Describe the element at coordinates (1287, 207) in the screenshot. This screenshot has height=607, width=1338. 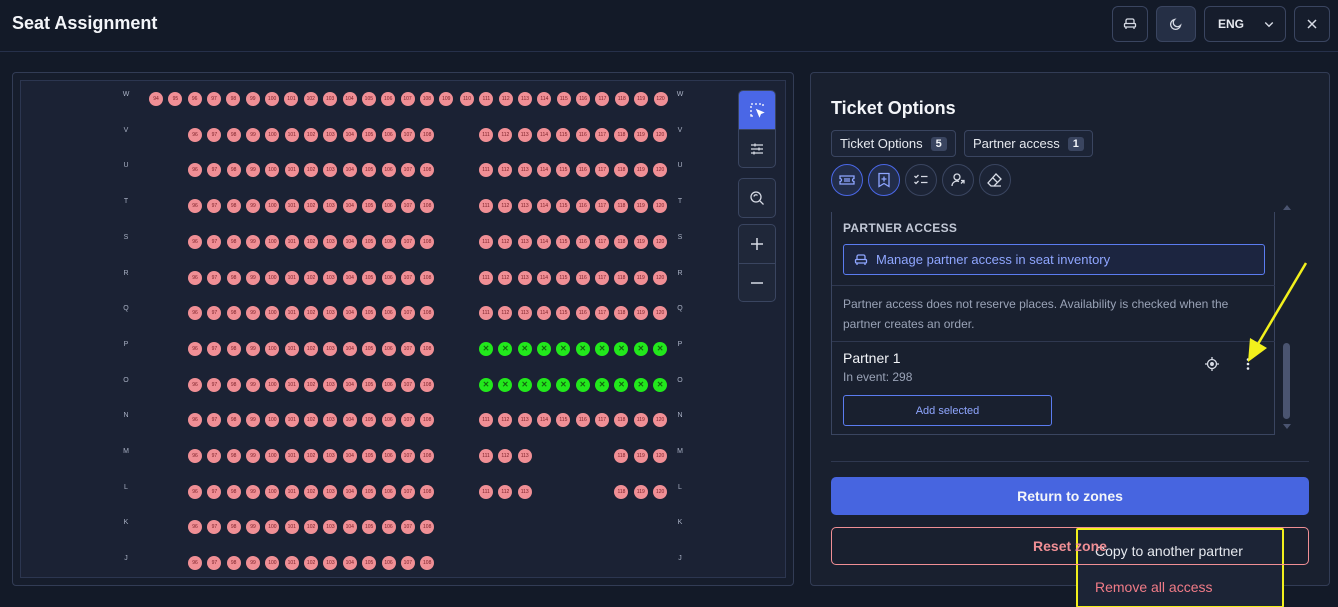
I see `scroll-up-icon` at that location.